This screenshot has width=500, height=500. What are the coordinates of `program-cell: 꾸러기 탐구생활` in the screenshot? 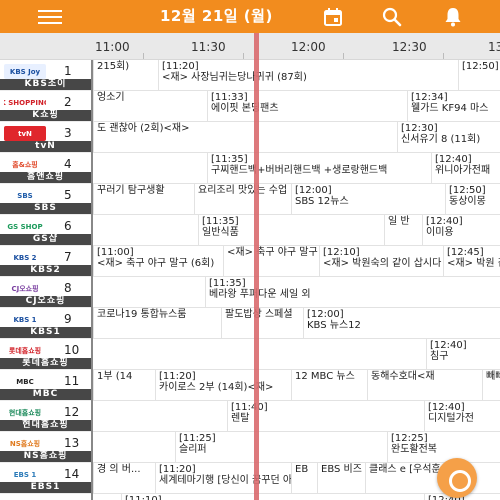 It's located at (143, 199).